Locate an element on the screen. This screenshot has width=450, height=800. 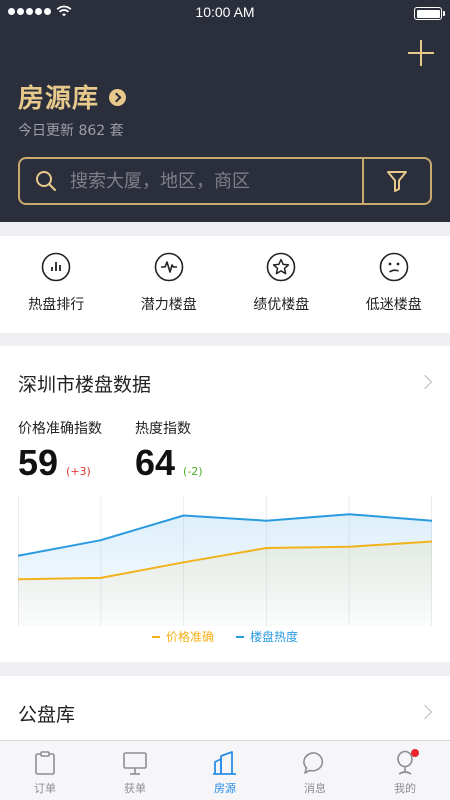
quick-item-label: 潜力楼盘 is located at coordinates (168, 305).